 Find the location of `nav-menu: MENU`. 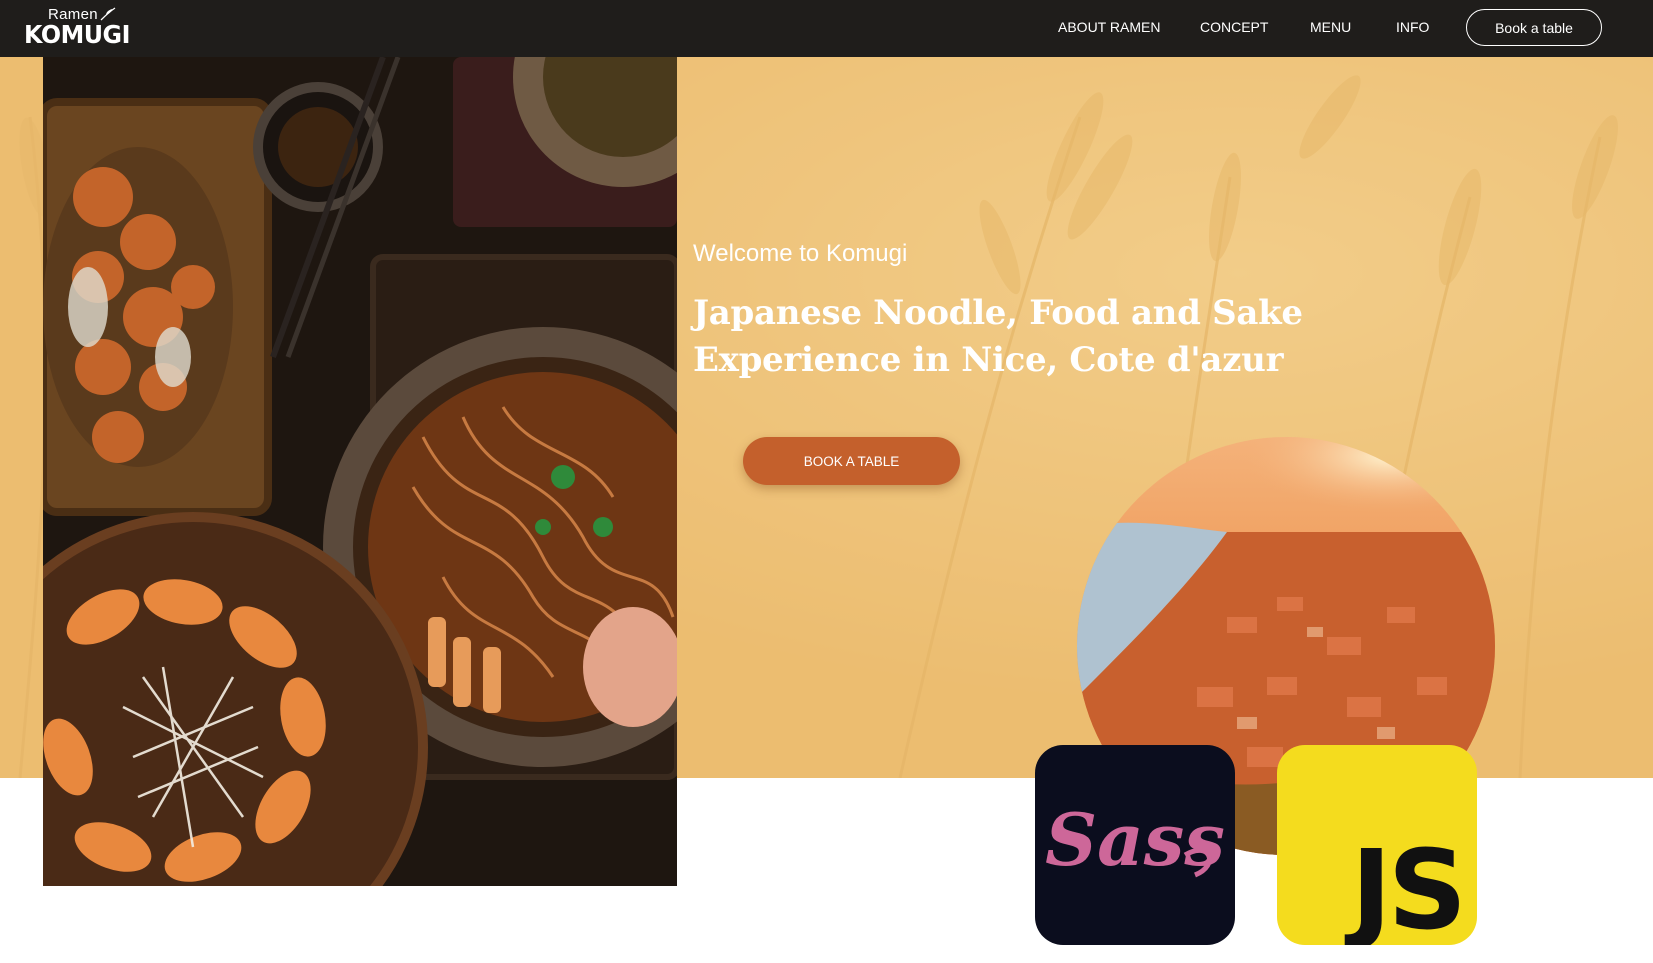

nav-menu: MENU is located at coordinates (1330, 27).